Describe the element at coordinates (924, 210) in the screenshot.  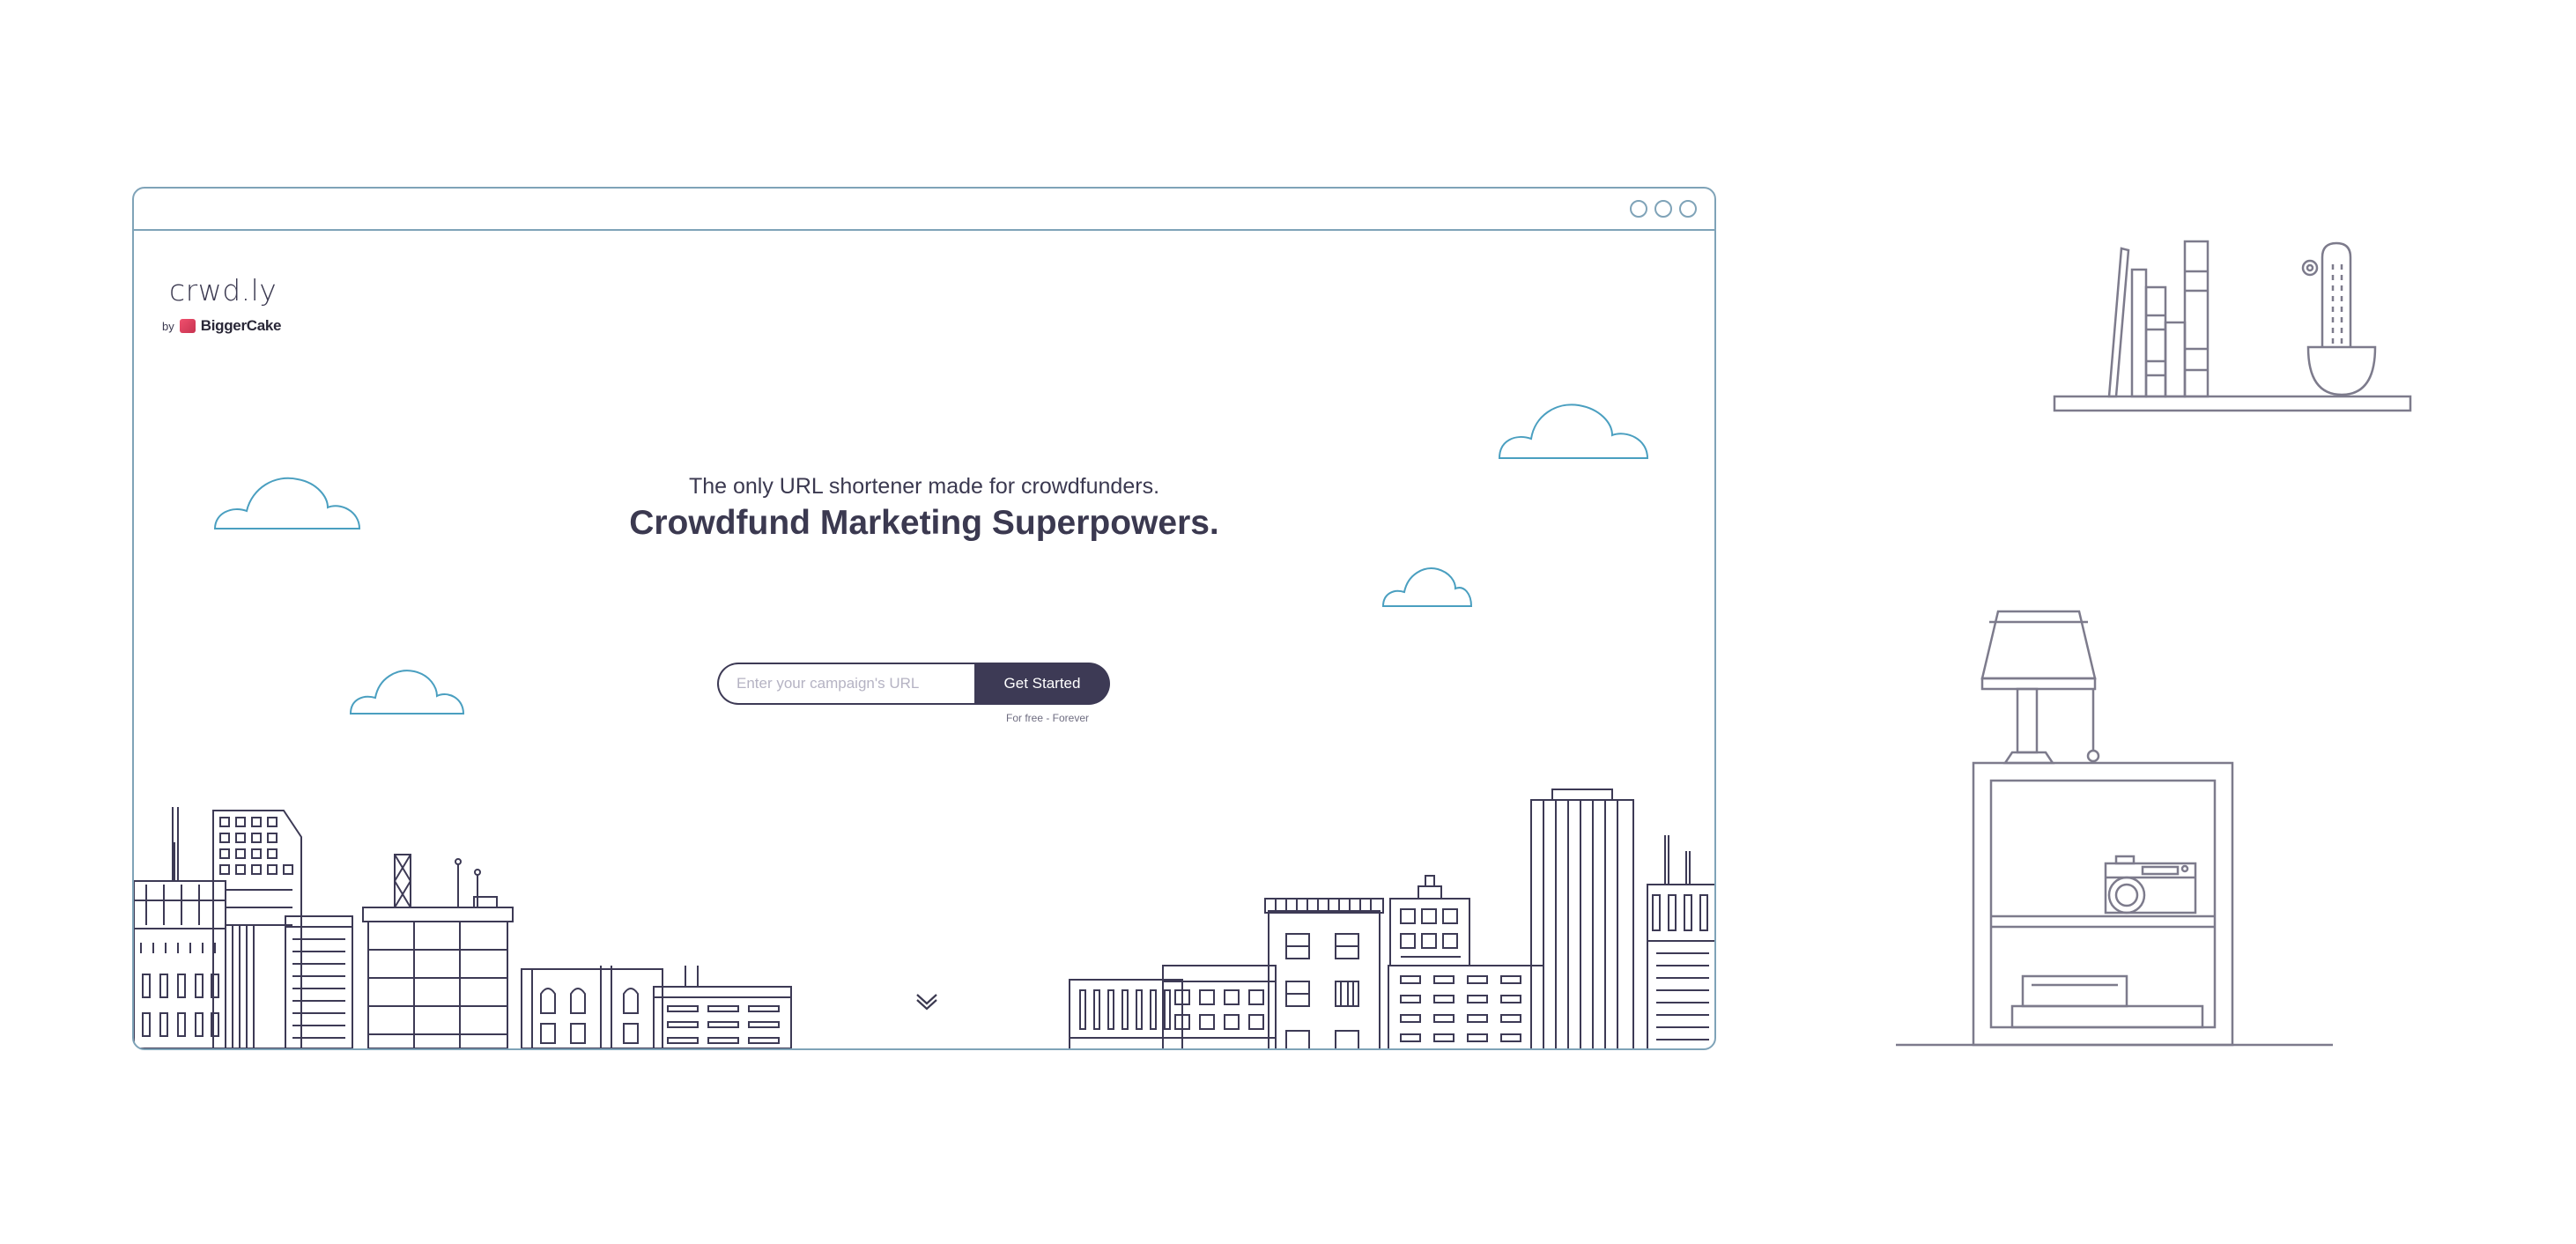
I see `window-title-bar` at that location.